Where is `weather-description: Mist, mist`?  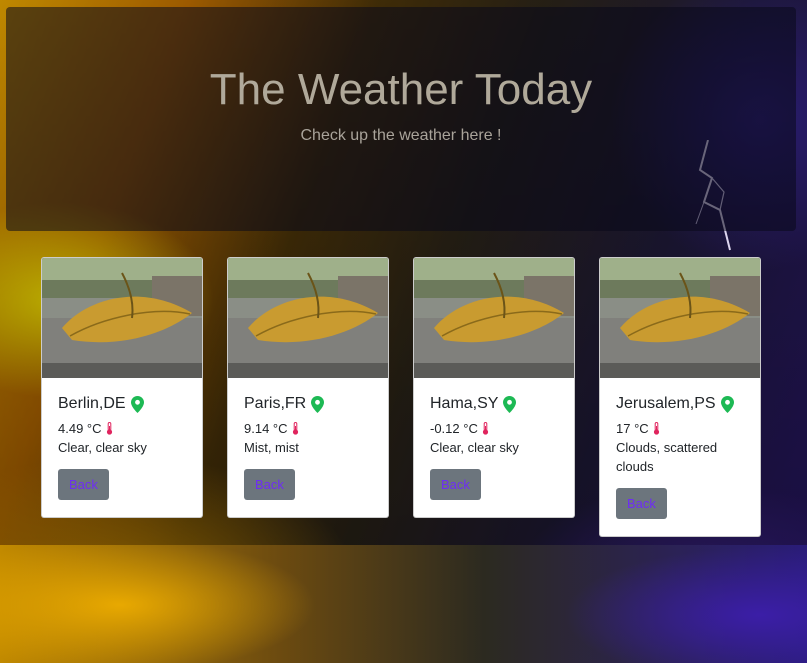
weather-description: Mist, mist is located at coordinates (271, 447).